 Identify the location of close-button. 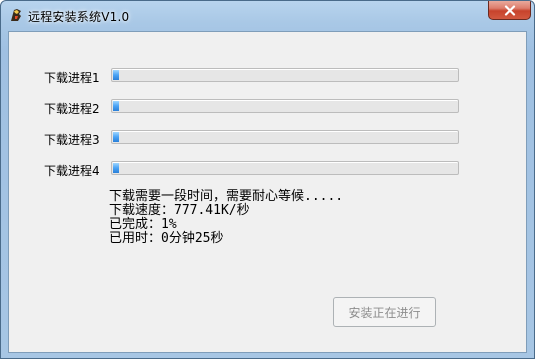
(509, 10).